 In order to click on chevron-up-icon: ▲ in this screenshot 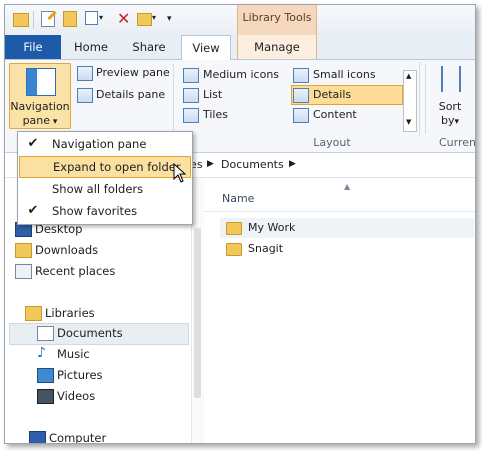, I will do `click(409, 76)`.